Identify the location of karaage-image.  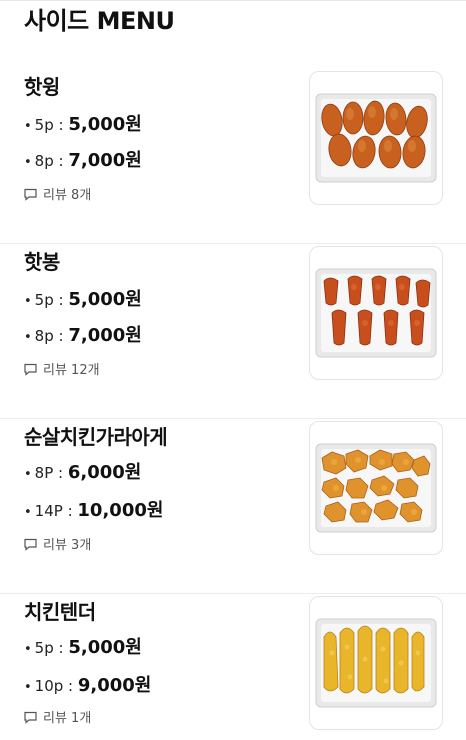
(376, 488).